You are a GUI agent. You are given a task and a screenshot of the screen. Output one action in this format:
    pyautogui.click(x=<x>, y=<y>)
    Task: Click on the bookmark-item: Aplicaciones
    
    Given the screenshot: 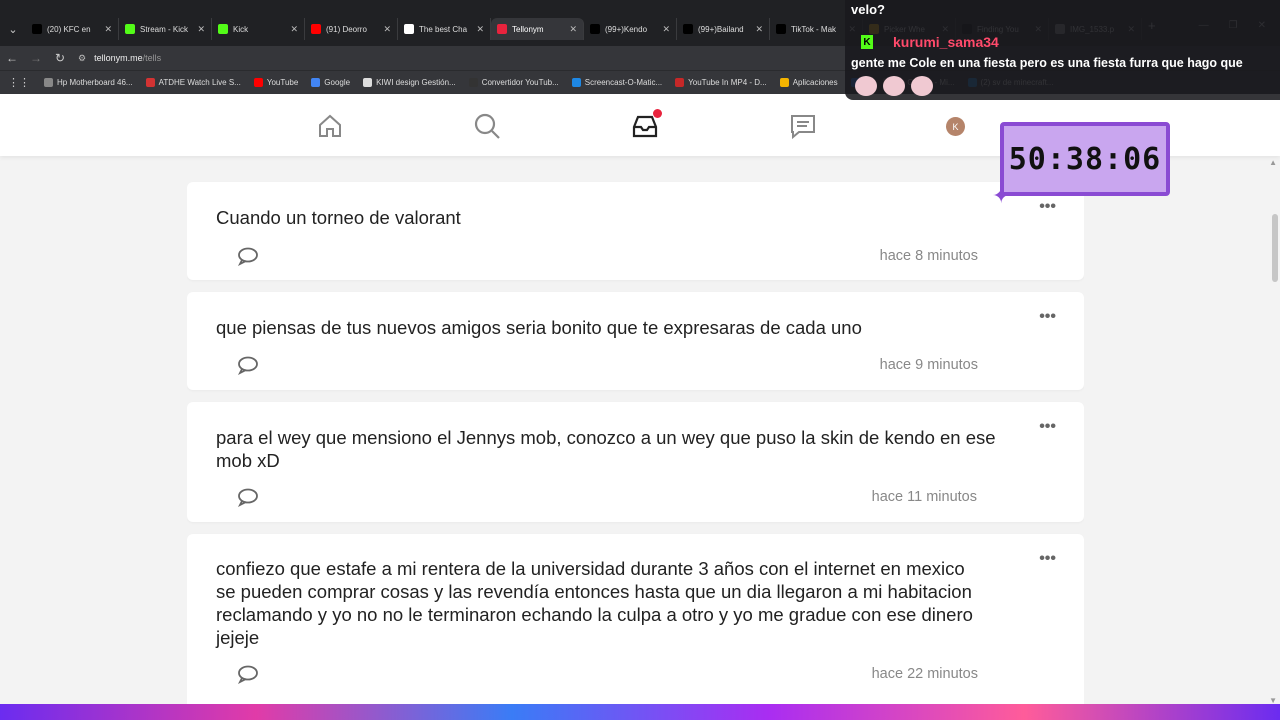 What is the action you would take?
    pyautogui.click(x=808, y=82)
    